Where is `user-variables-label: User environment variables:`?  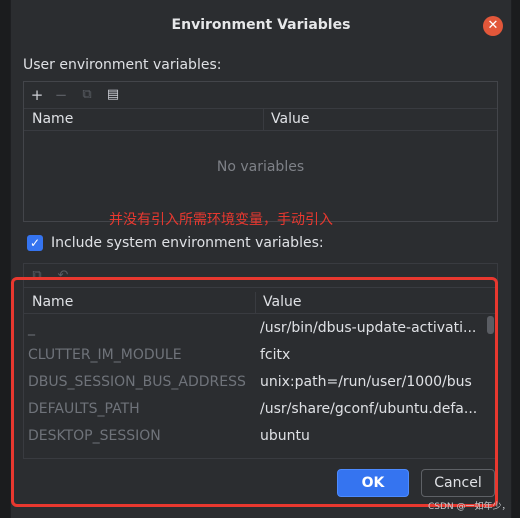
user-variables-label: User environment variables: is located at coordinates (122, 65).